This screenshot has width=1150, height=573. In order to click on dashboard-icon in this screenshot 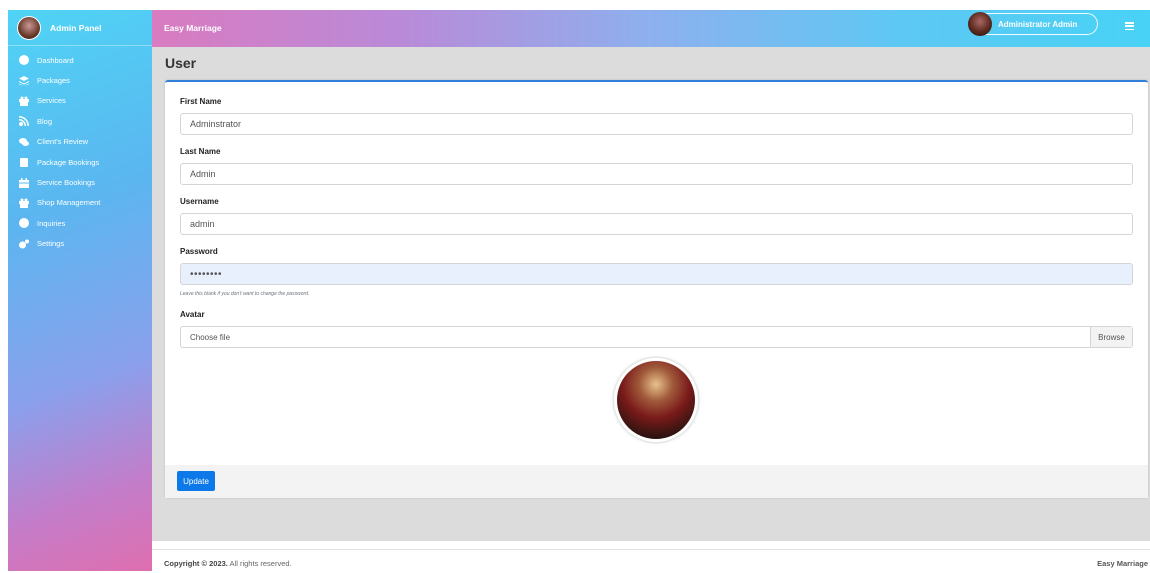, I will do `click(24, 60)`.